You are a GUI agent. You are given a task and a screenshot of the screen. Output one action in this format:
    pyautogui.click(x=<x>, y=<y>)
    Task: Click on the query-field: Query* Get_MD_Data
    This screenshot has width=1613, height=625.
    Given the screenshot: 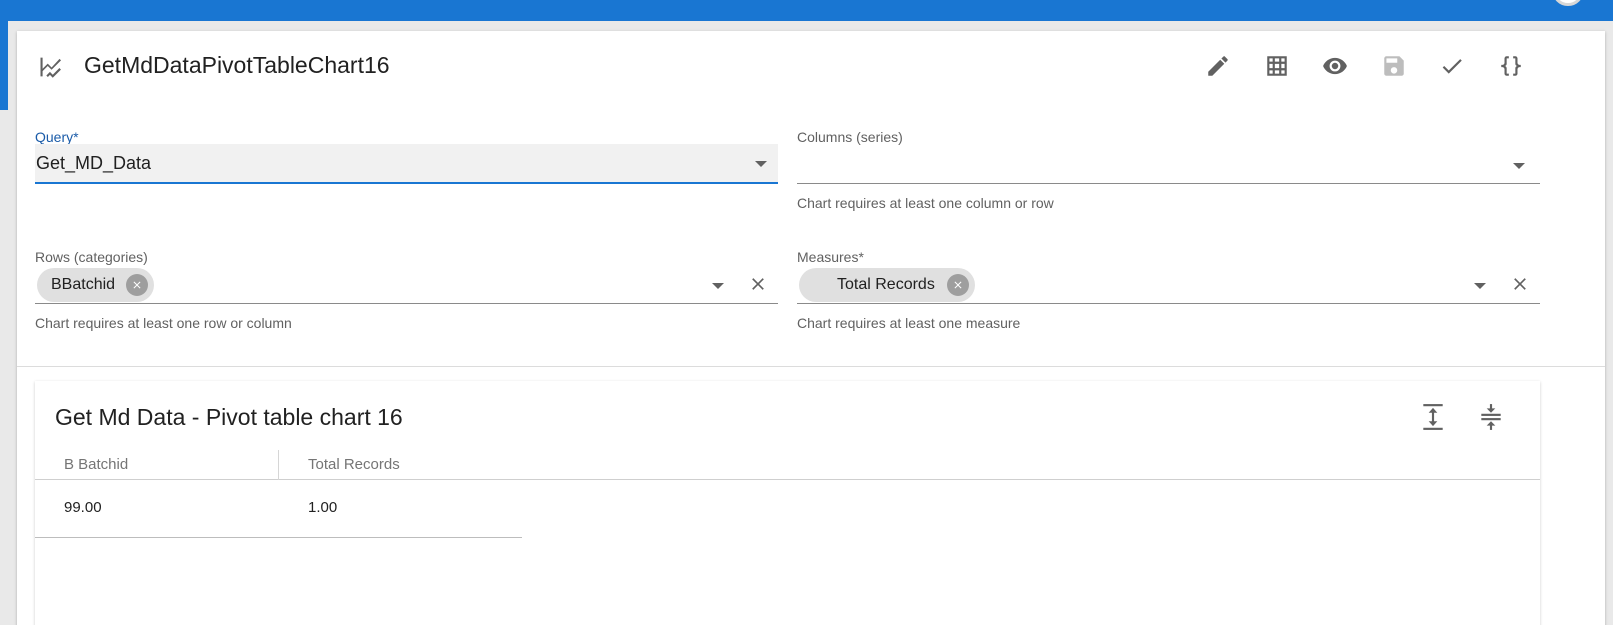 What is the action you would take?
    pyautogui.click(x=406, y=174)
    